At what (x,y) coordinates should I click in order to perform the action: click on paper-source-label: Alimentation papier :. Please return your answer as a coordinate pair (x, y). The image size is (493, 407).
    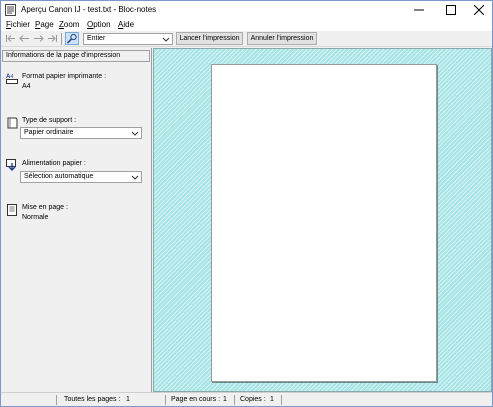
    Looking at the image, I should click on (54, 163).